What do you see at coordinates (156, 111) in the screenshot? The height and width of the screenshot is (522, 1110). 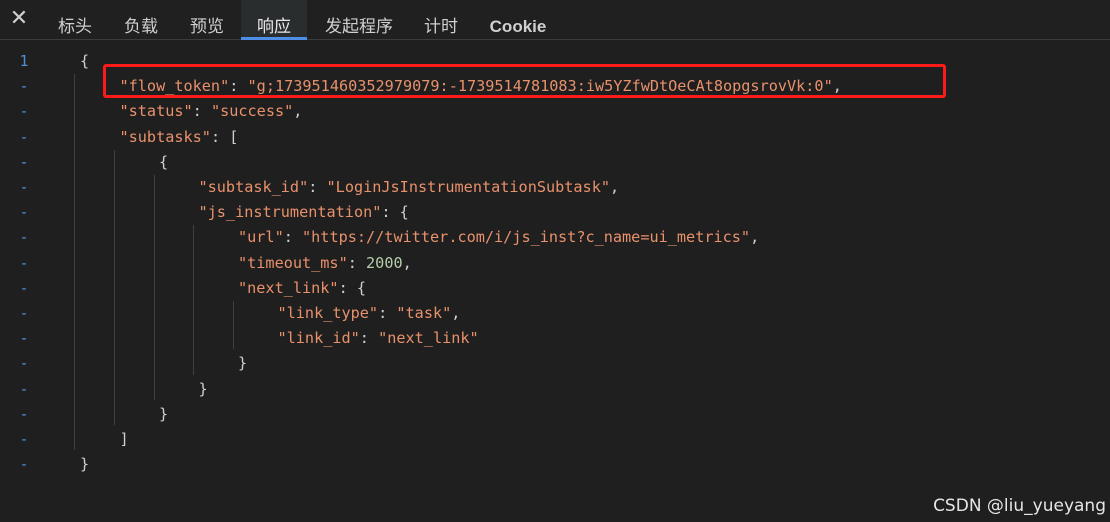 I see `json-key: "status"` at bounding box center [156, 111].